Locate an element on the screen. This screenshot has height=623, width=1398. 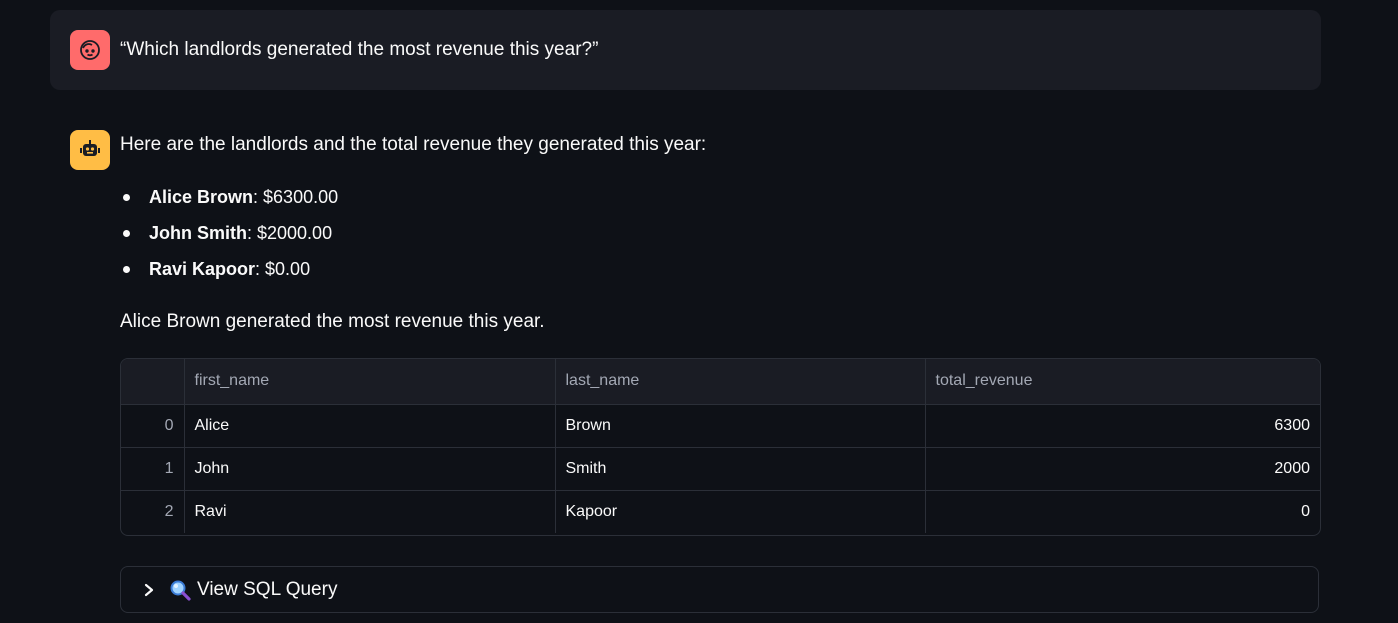
table-row: 1 John Smith 2000 is located at coordinates (720, 469).